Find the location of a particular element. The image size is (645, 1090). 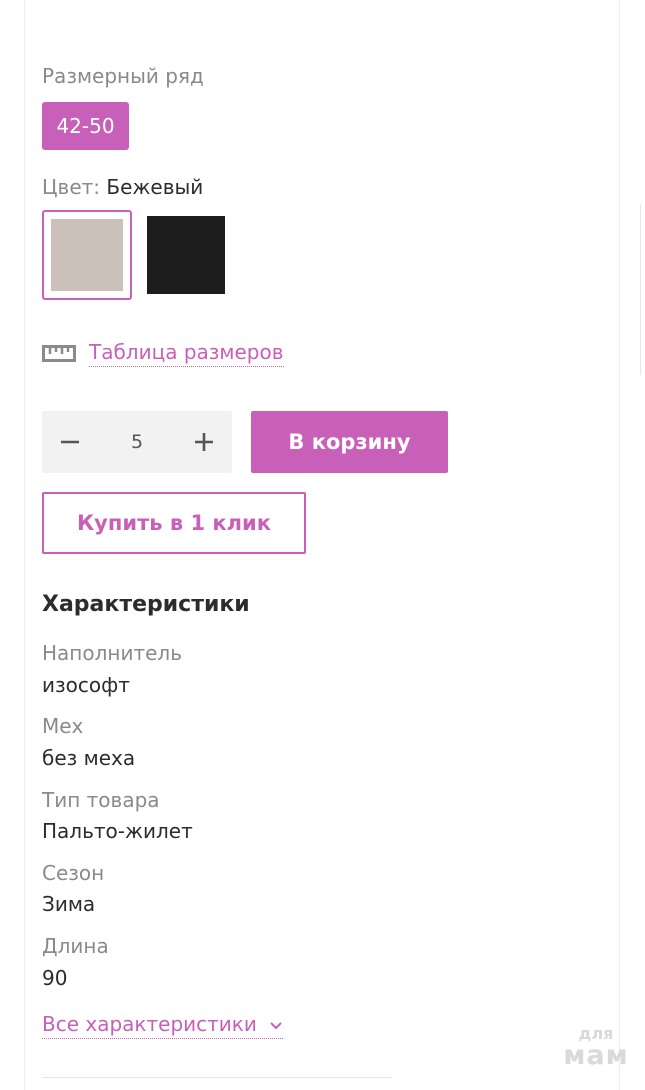

characteristics-title: Характеристики is located at coordinates (146, 604).